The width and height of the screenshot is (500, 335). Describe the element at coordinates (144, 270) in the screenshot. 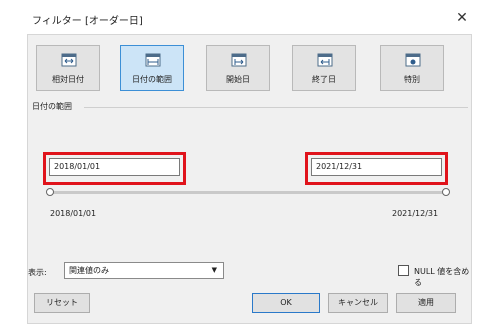

I see `show-dropdown: 関連値のみ ▼` at that location.